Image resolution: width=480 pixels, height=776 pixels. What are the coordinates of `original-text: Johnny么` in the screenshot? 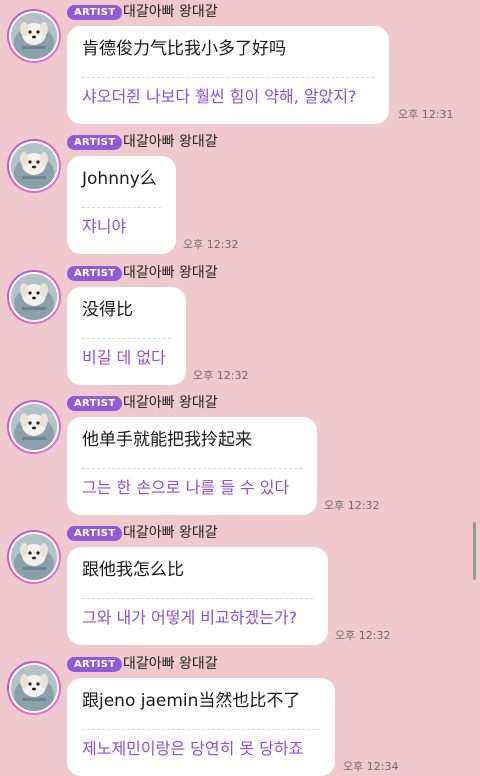 It's located at (119, 179).